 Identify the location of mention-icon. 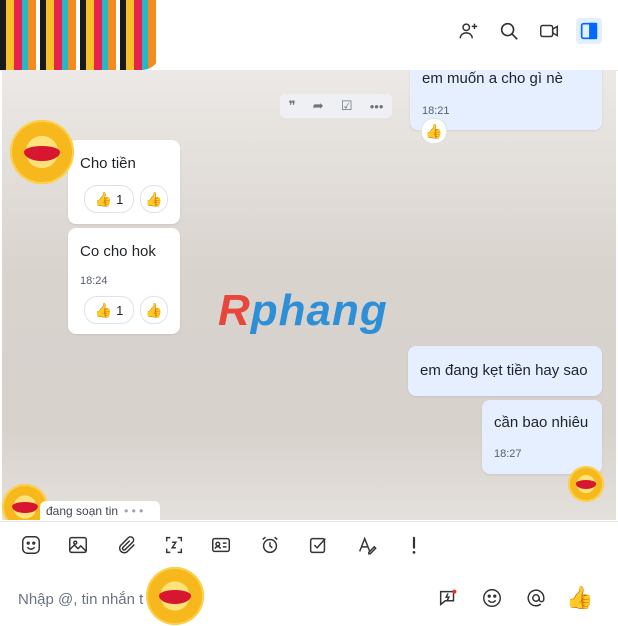
(536, 598).